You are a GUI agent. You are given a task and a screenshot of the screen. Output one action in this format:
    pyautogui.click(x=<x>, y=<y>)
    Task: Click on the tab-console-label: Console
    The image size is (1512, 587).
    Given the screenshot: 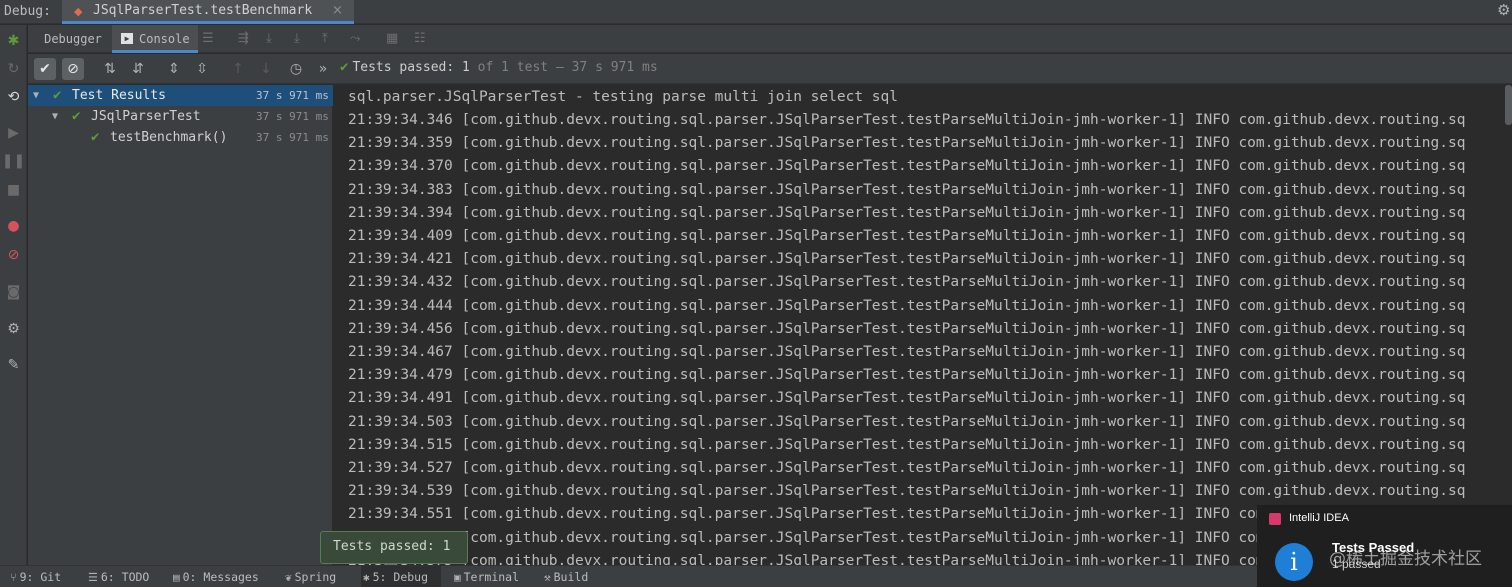 What is the action you would take?
    pyautogui.click(x=164, y=39)
    